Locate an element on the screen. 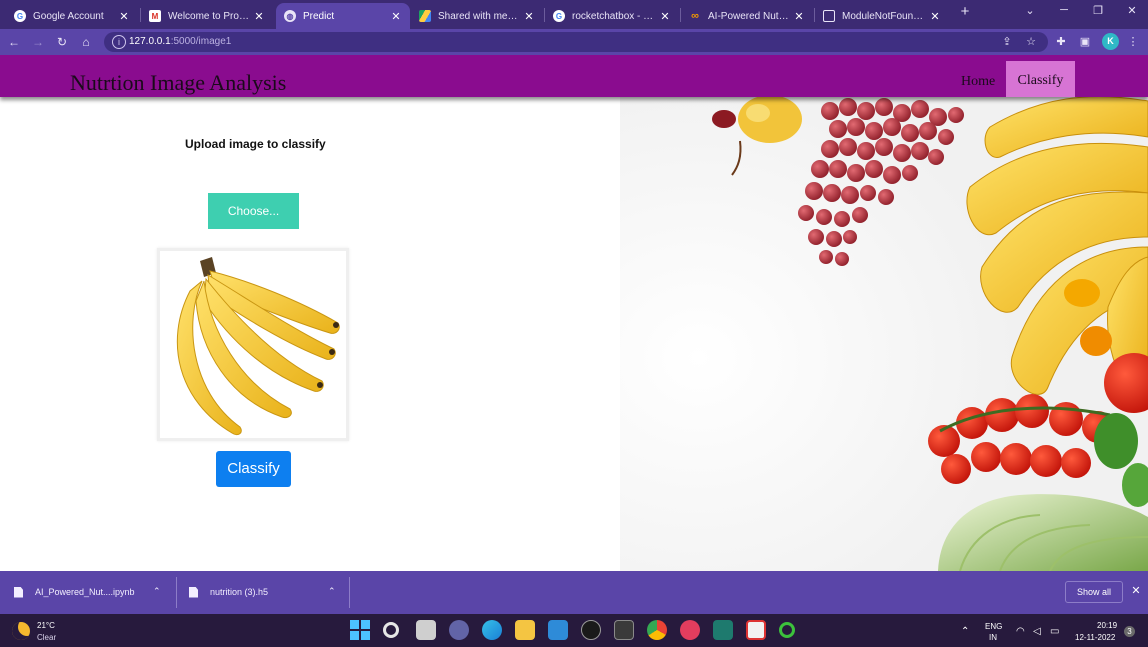  clock-date: 12-11-2022 is located at coordinates (1095, 637).